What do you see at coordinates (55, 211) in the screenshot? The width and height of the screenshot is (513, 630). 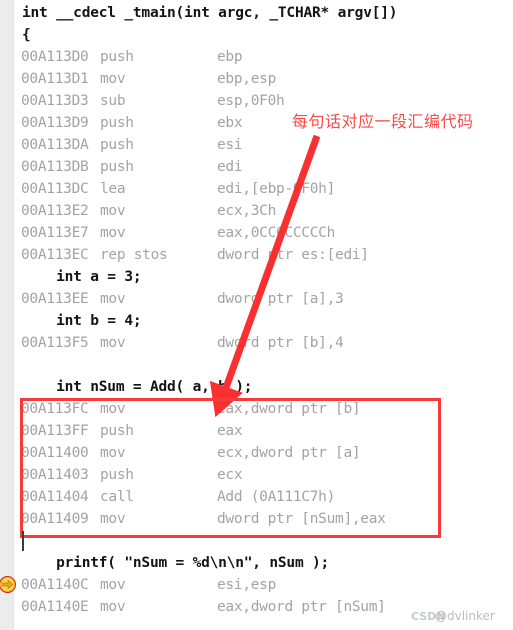 I see `instruction-address: 00A113E2` at bounding box center [55, 211].